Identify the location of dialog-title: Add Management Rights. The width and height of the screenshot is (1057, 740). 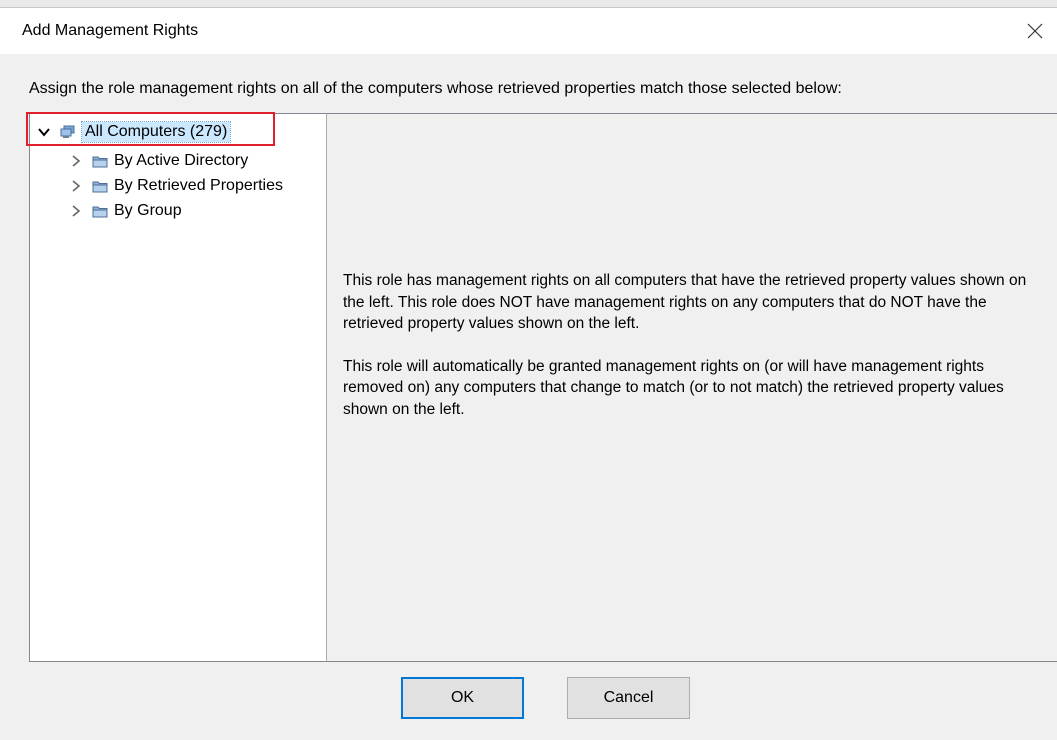
(110, 30).